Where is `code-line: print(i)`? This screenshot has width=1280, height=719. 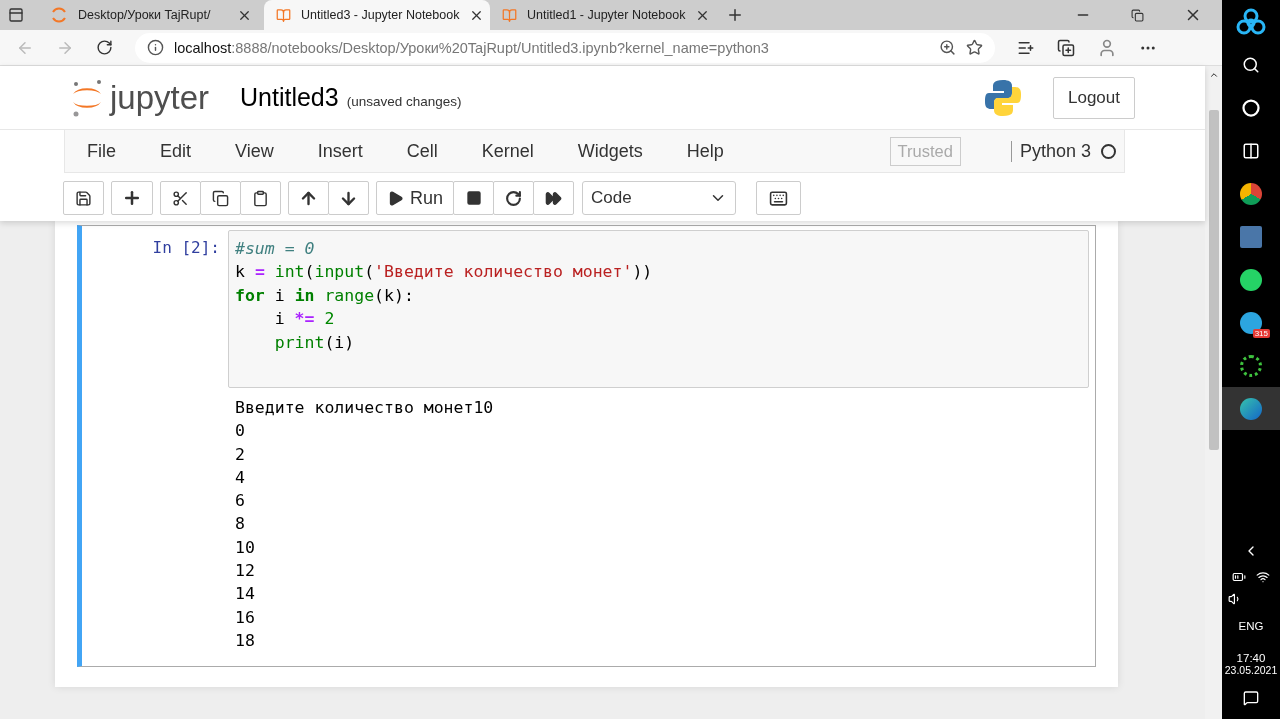 code-line: print(i) is located at coordinates (314, 342).